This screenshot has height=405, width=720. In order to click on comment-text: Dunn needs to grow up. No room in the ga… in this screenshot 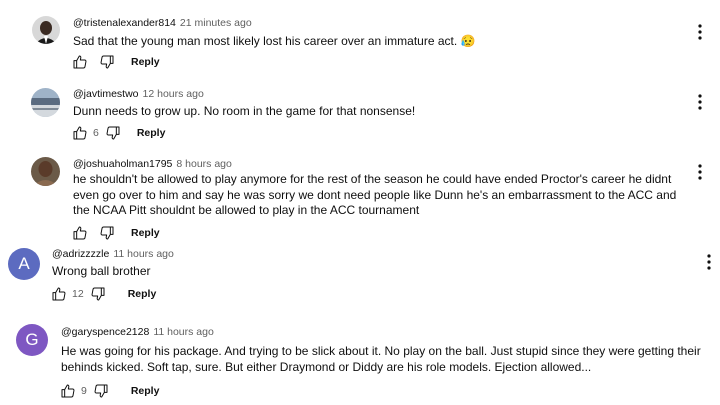, I will do `click(244, 111)`.